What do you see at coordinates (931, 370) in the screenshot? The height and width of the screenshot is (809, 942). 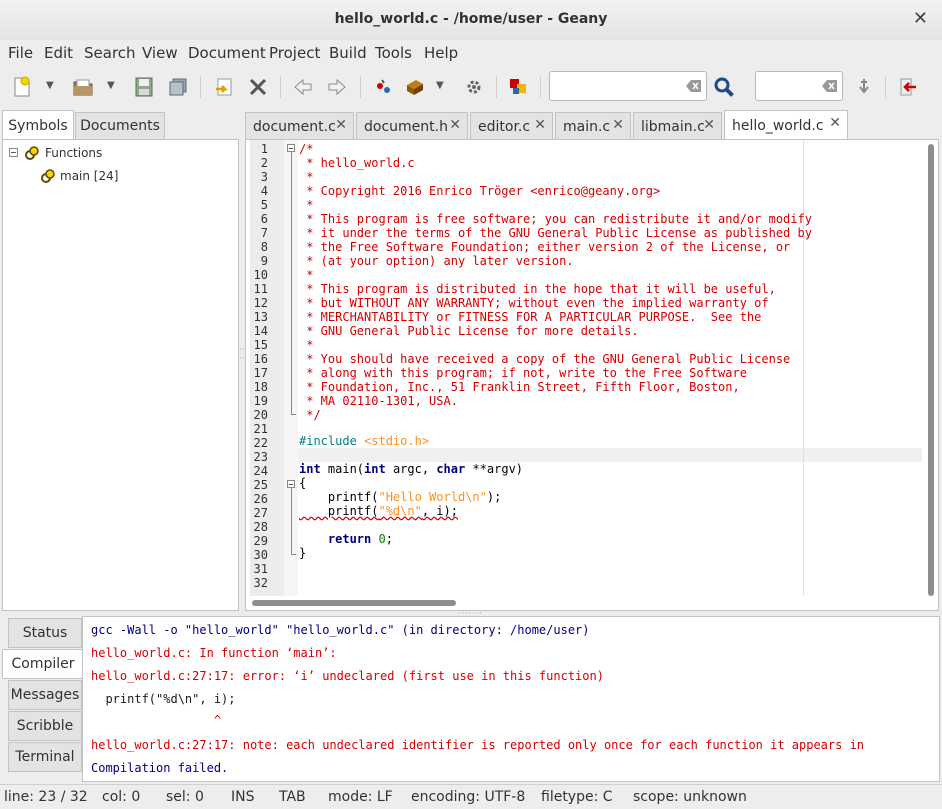 I see `vertical-scrollbar` at bounding box center [931, 370].